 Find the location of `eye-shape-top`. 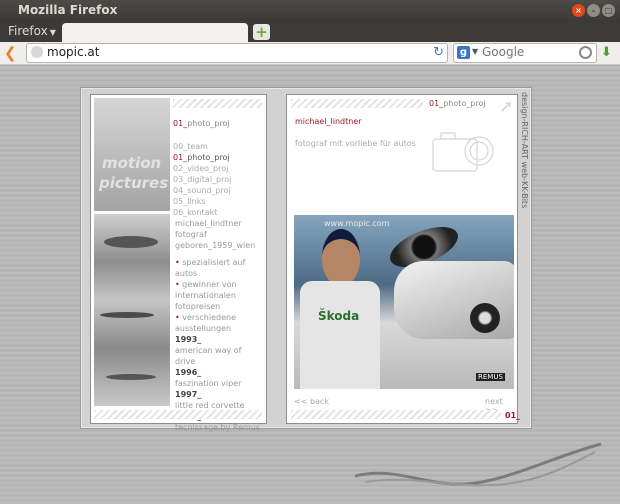

eye-shape-top is located at coordinates (131, 242).